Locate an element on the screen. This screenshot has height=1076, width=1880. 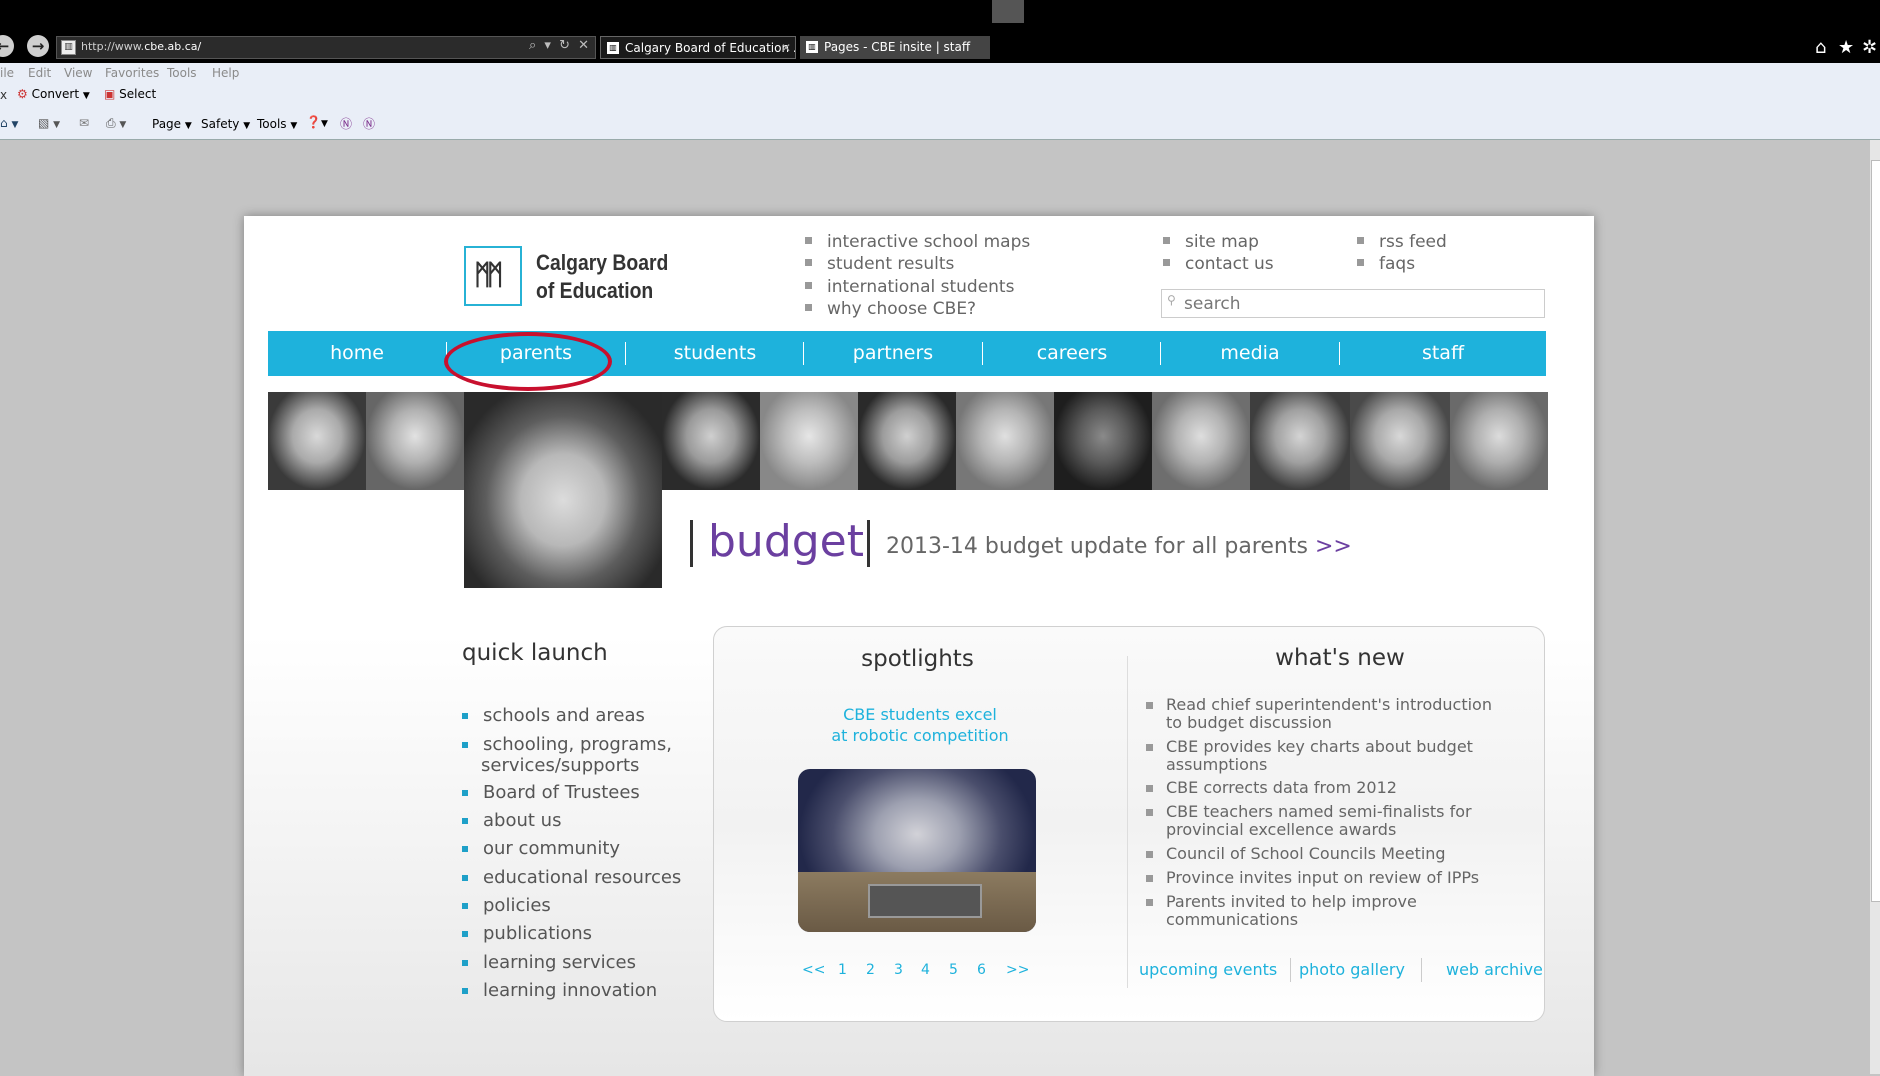
tab-close-icon: ✕ is located at coordinates (786, 47).